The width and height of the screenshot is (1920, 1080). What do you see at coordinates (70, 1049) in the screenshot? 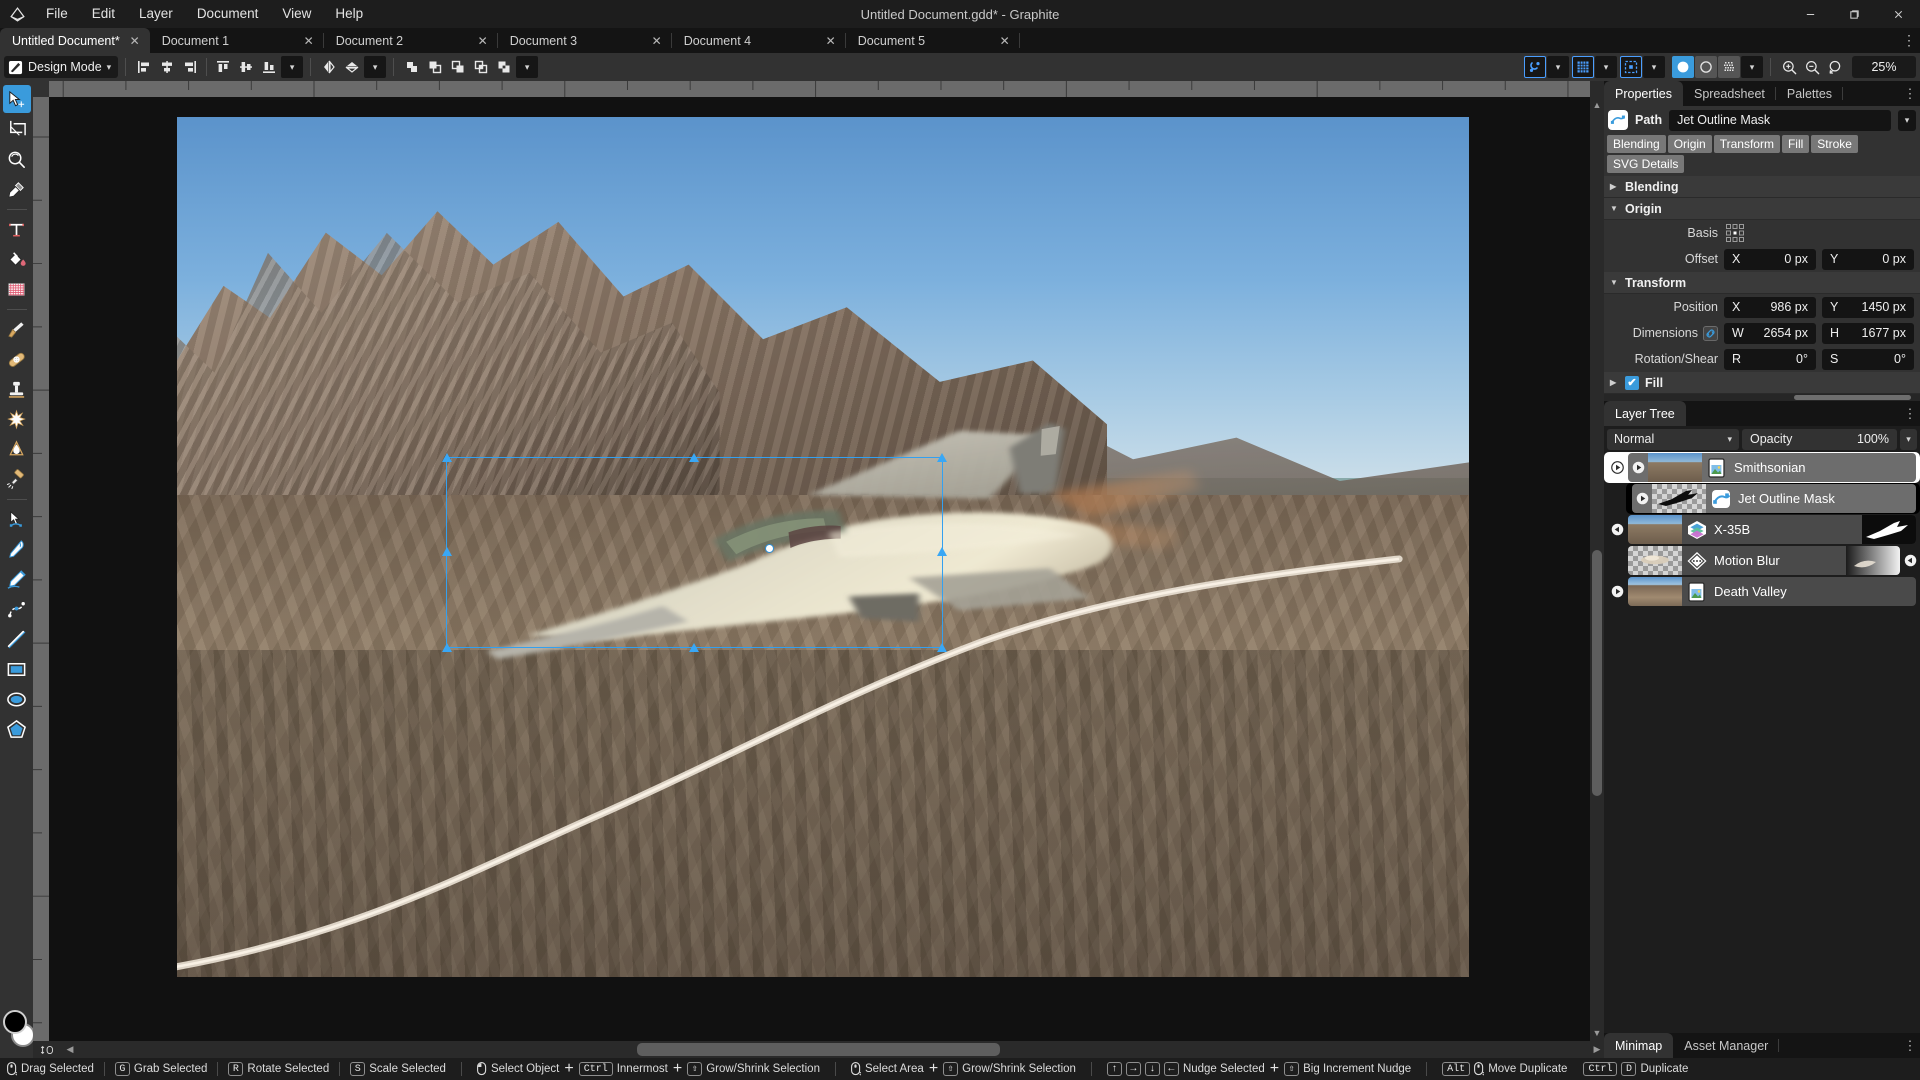
I see `scroll-left-icon: ◀` at bounding box center [70, 1049].